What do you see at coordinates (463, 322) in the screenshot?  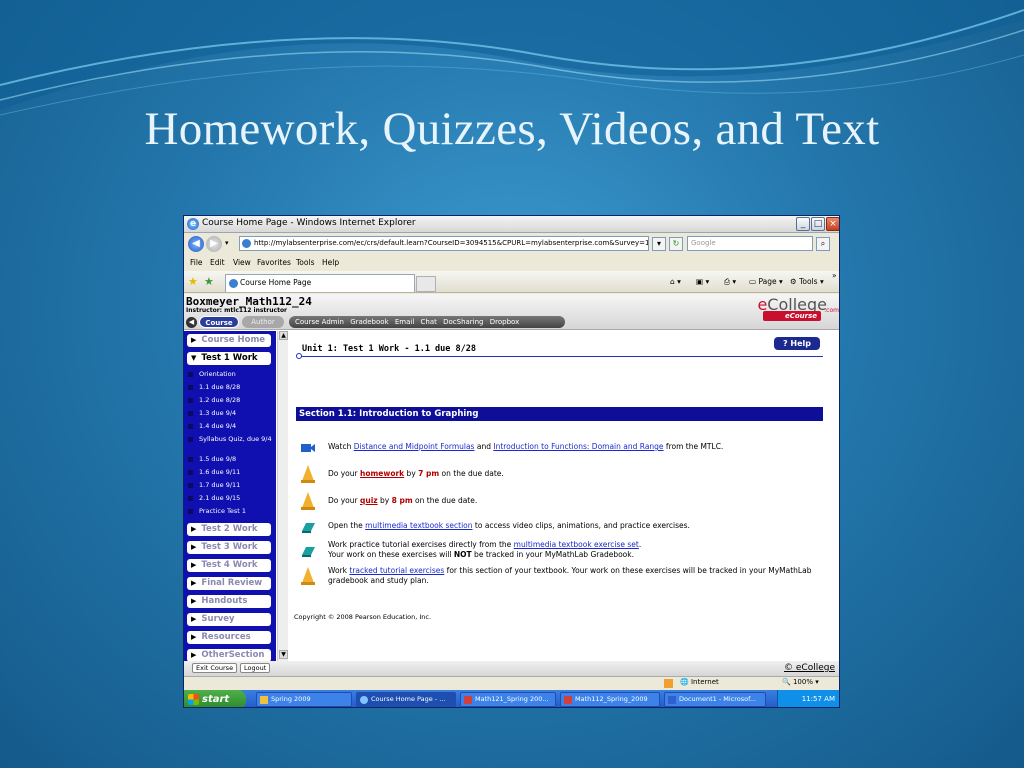 I see `tab-docsharing: DocSharing` at bounding box center [463, 322].